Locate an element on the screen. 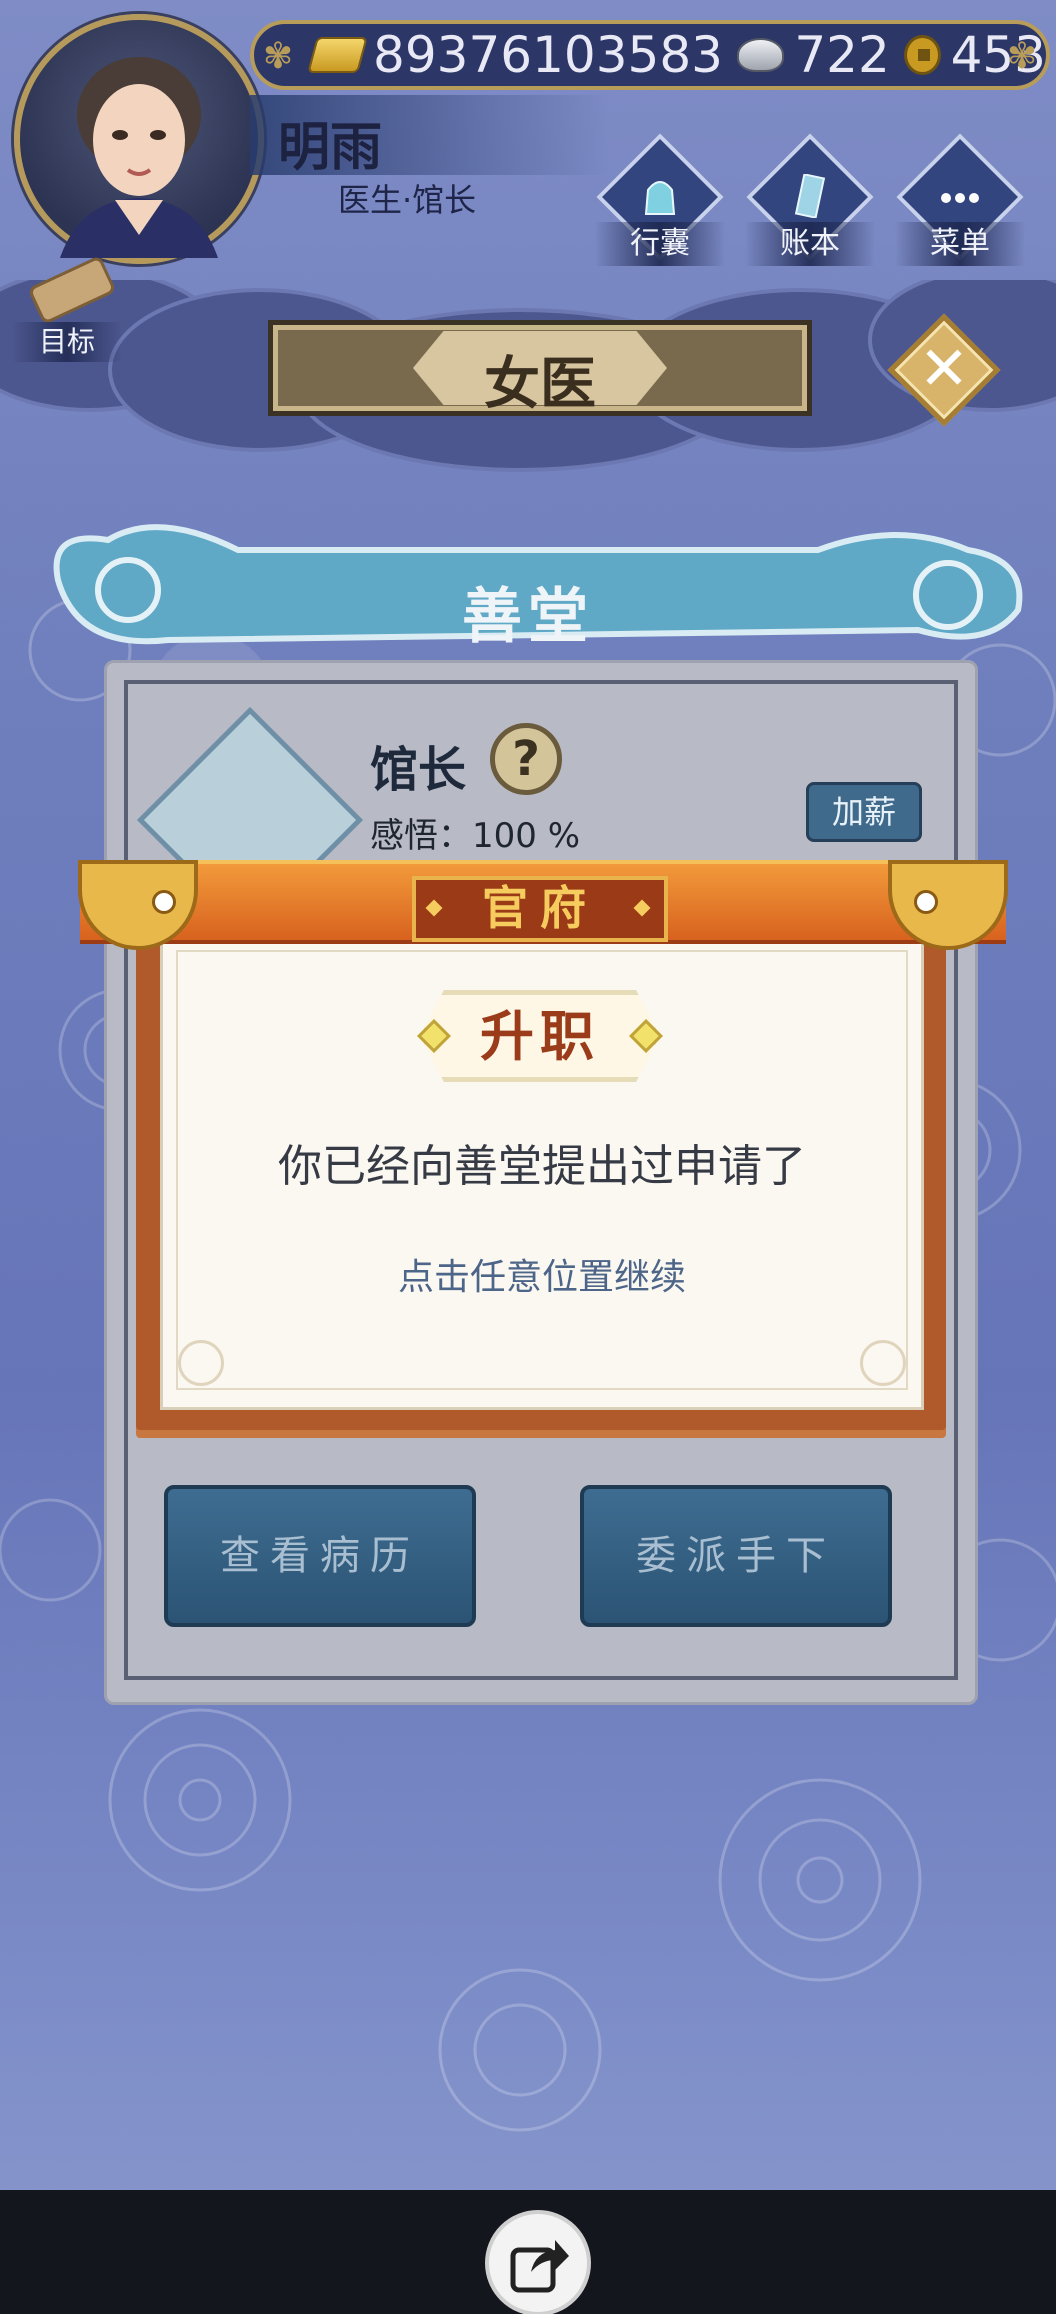 The image size is (1056, 2314). view-records-button: 查看病历 is located at coordinates (320, 1556).